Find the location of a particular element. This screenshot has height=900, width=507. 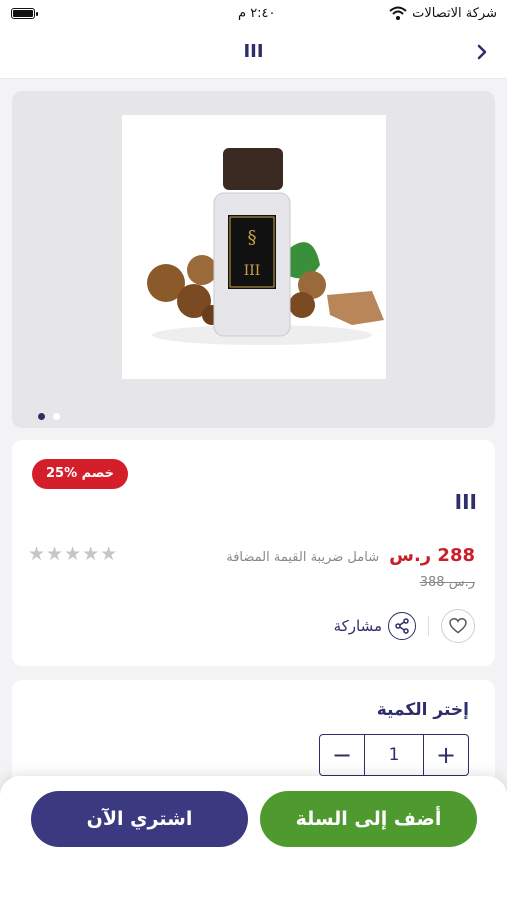

share-label: مشاركة is located at coordinates (358, 626).